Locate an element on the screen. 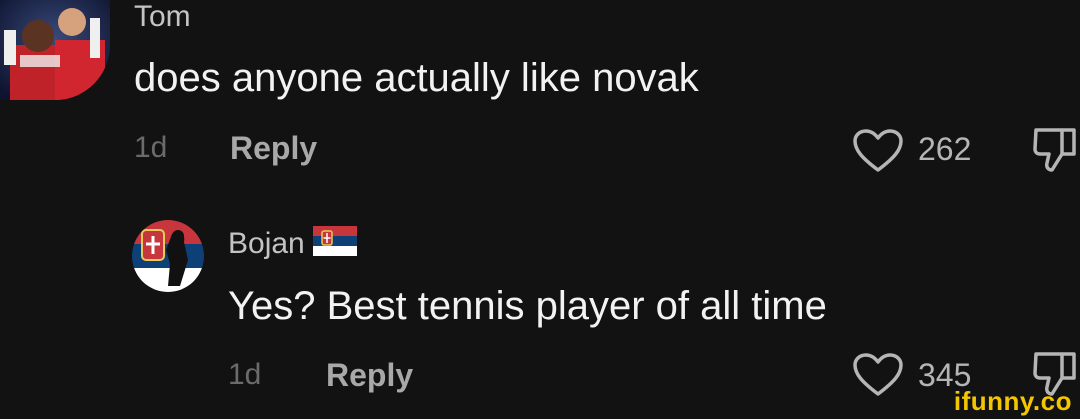 The height and width of the screenshot is (419, 1080). like-count: 262 is located at coordinates (945, 149).